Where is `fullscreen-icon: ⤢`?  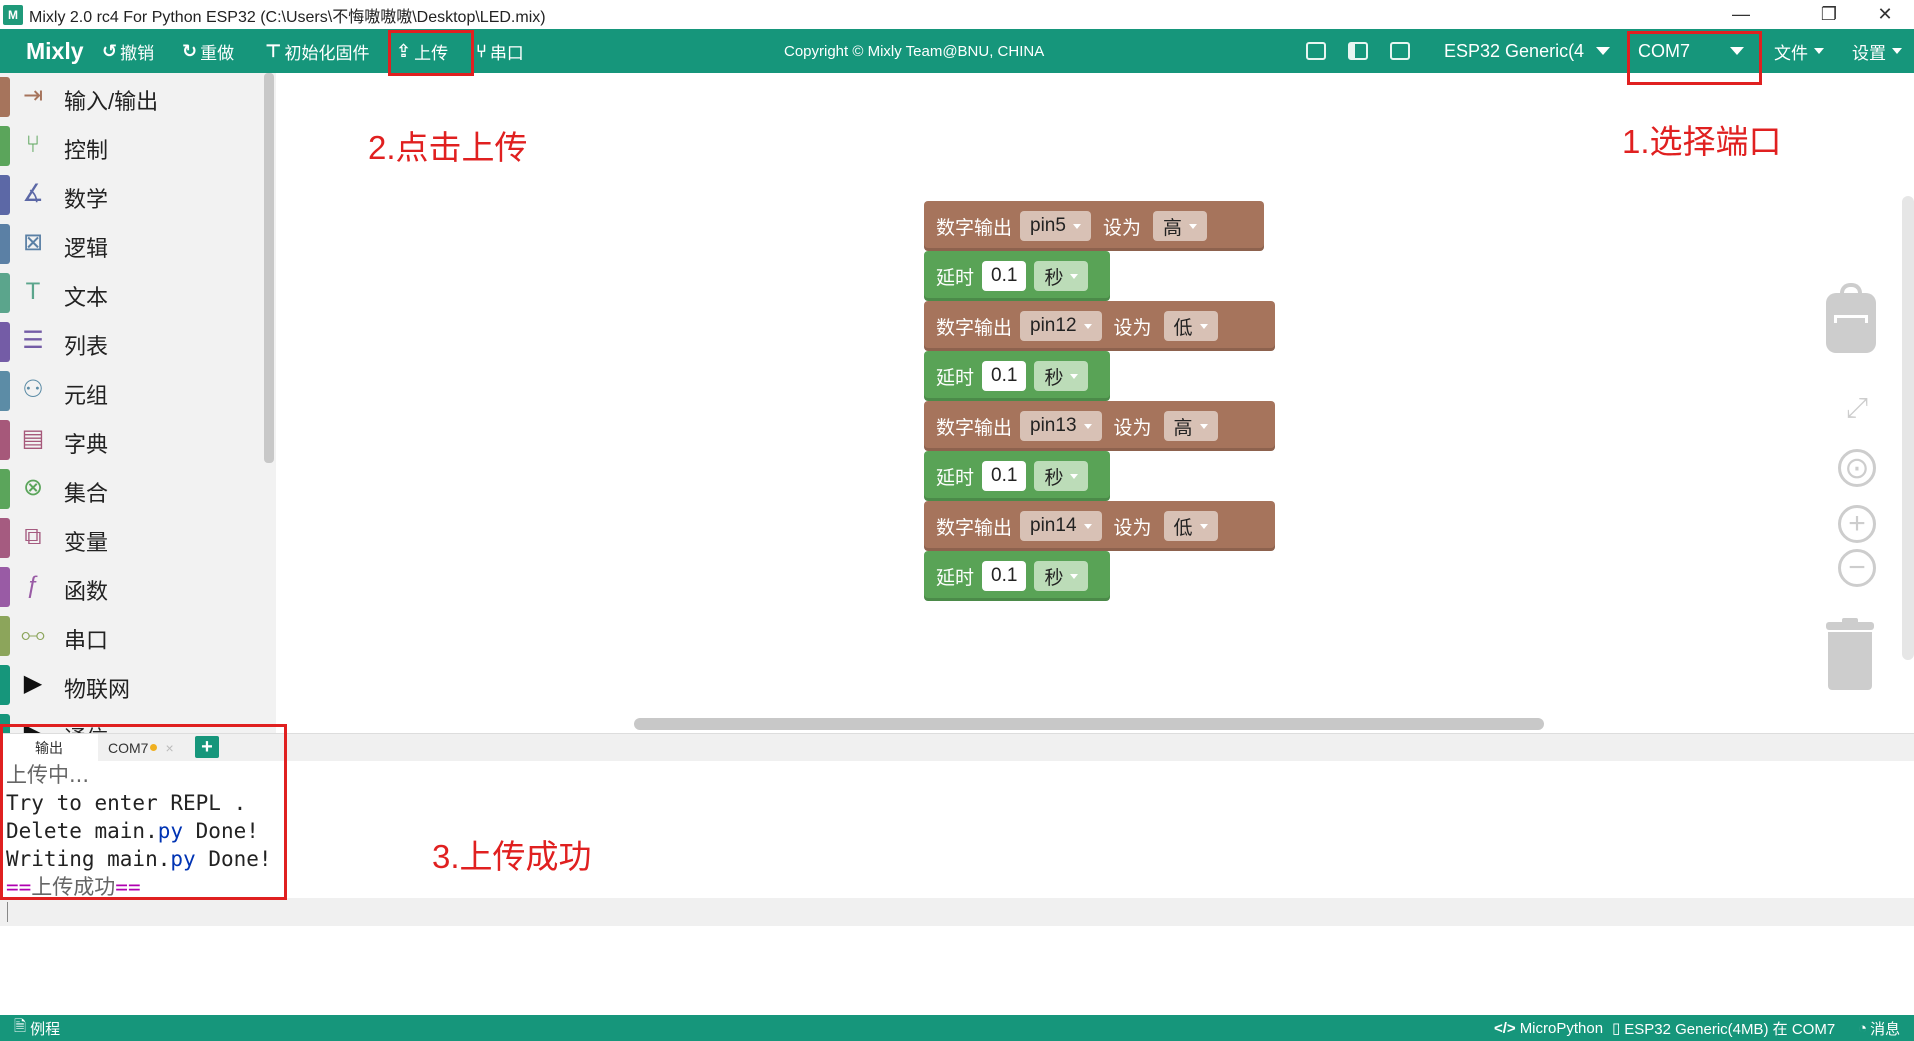 fullscreen-icon: ⤢ is located at coordinates (1857, 408).